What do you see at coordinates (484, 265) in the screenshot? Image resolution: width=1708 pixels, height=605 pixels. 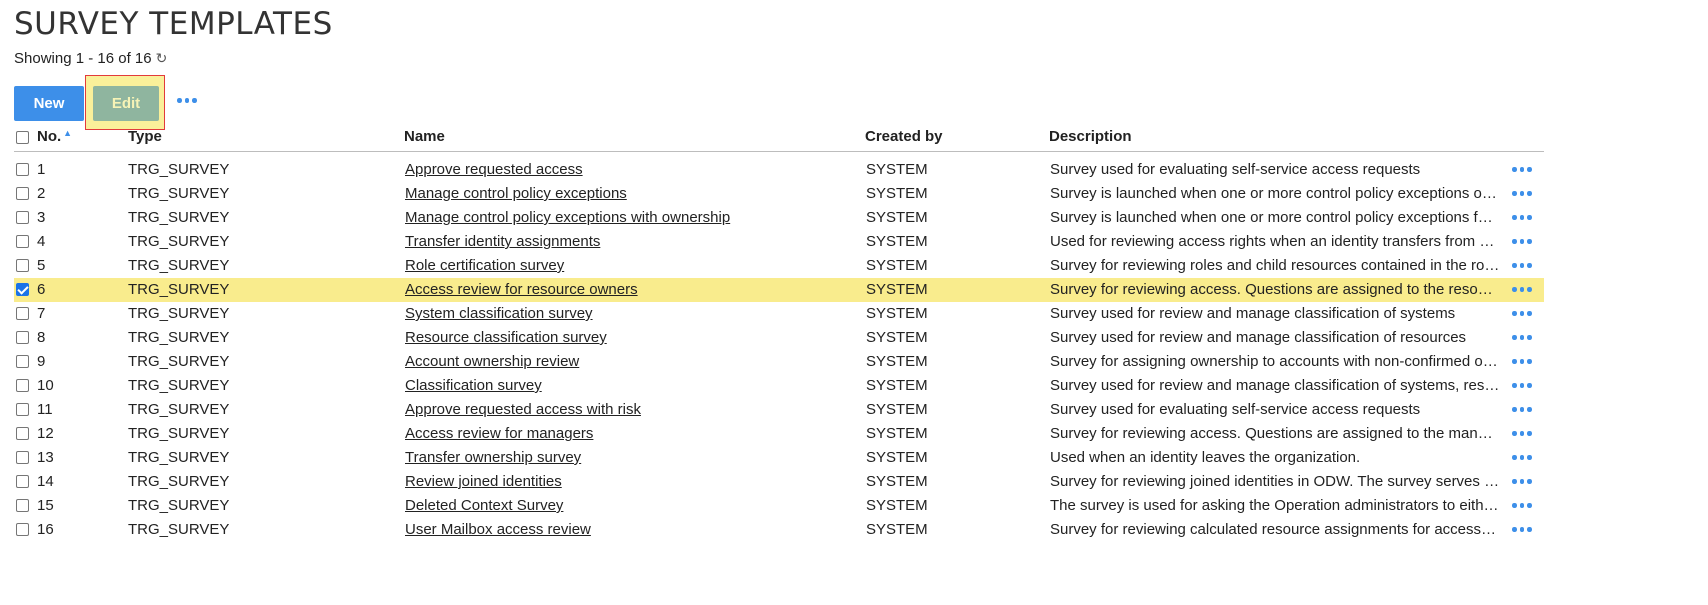 I see `row-name-link: Role certification survey` at bounding box center [484, 265].